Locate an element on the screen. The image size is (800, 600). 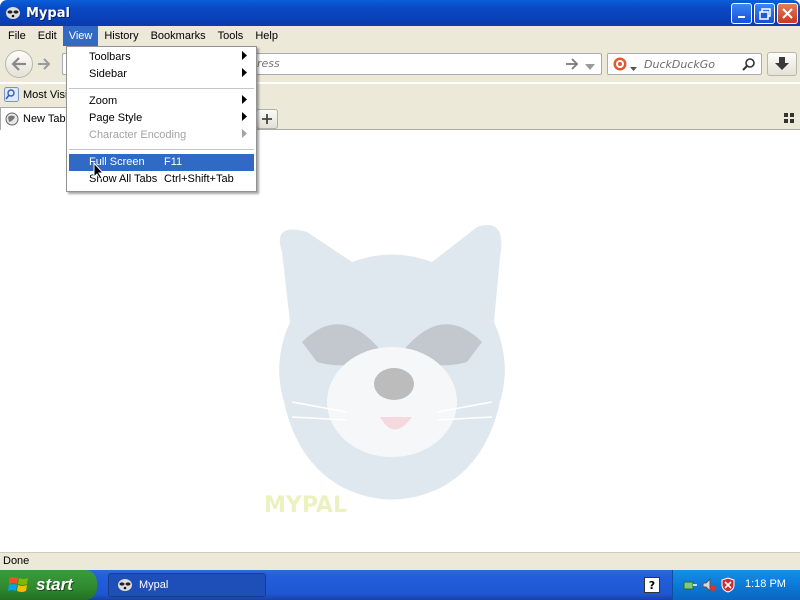
menu-tools: Tools is located at coordinates (231, 36).